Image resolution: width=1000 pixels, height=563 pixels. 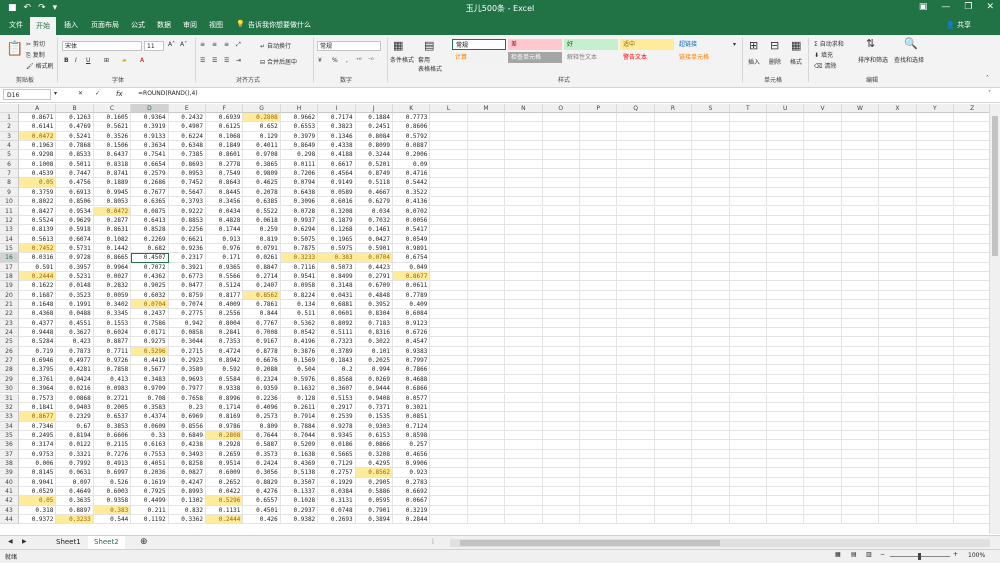 I want to click on styles-more-icon: ▾, so click(x=734, y=44).